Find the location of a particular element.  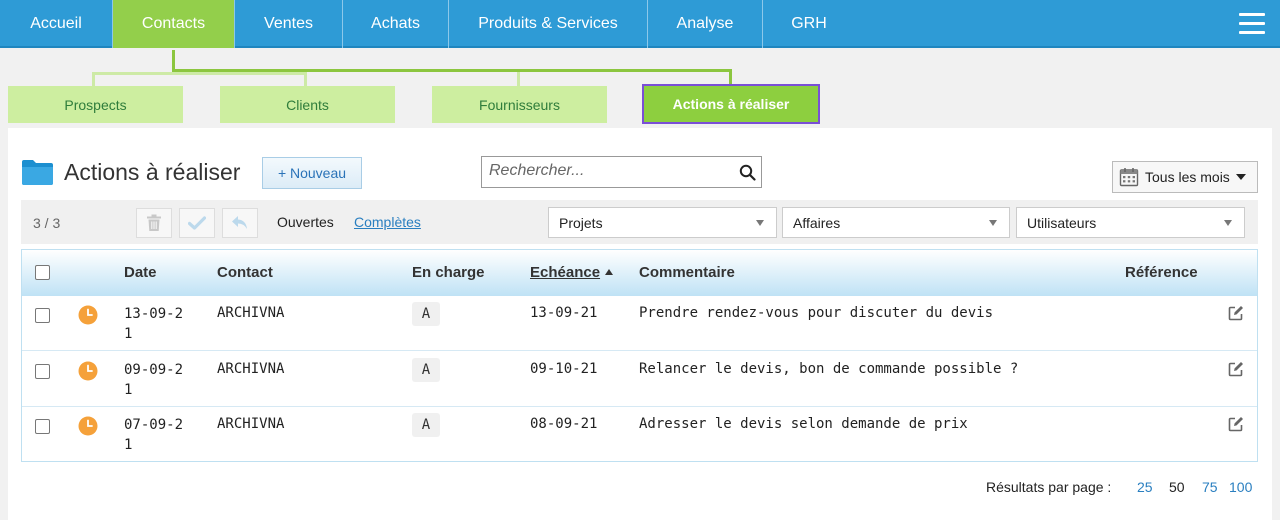

reopen-button is located at coordinates (240, 223).